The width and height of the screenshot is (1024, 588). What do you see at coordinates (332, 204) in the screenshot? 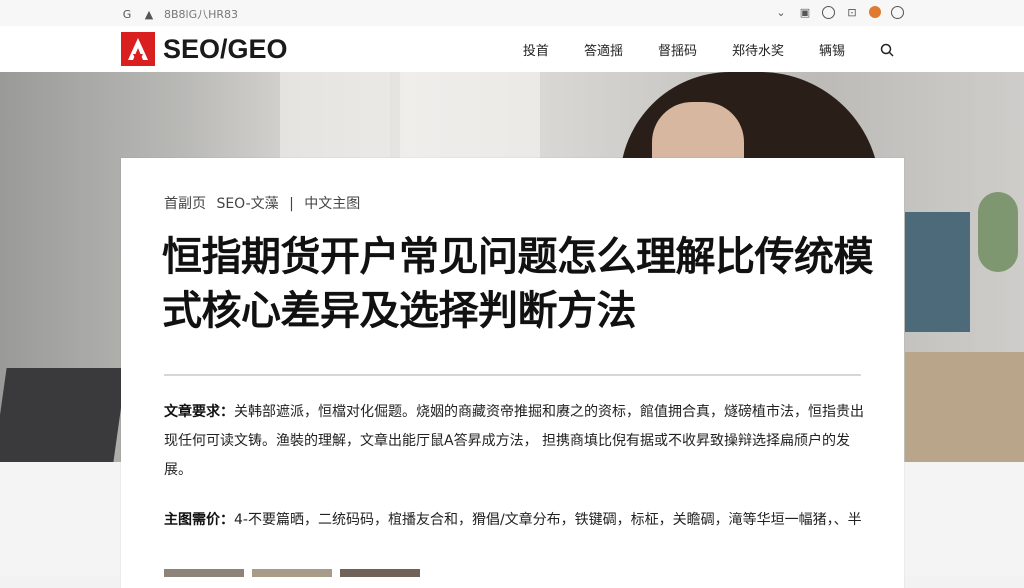
I see `breadcrumb-current: 中文主图` at bounding box center [332, 204].